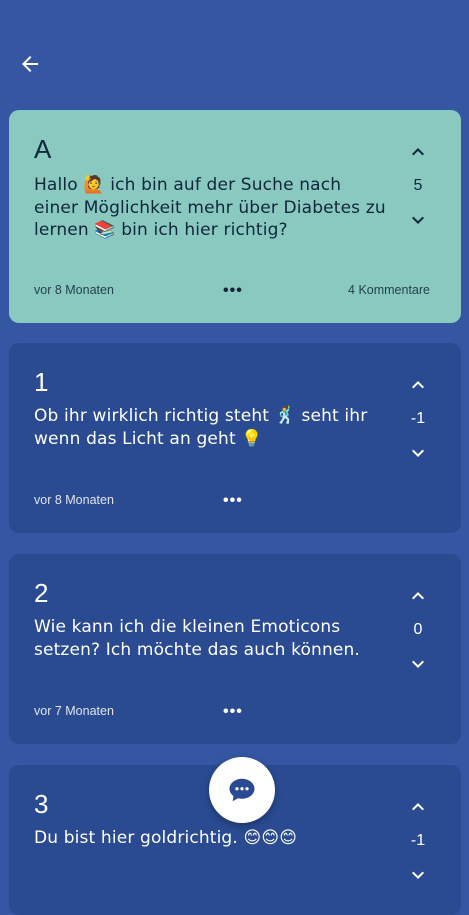 The image size is (469, 915). I want to click on new-comment-fab, so click(242, 790).